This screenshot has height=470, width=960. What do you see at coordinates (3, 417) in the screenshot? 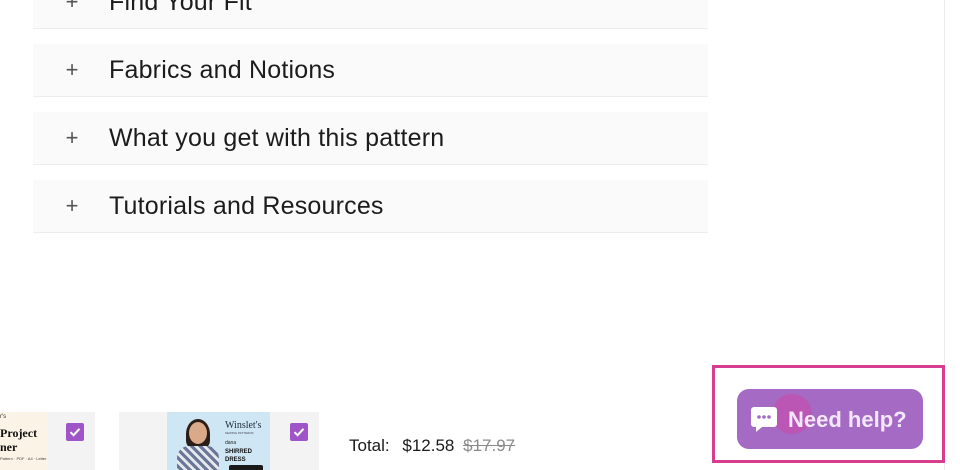
I see `thumbnail-text: r's` at bounding box center [3, 417].